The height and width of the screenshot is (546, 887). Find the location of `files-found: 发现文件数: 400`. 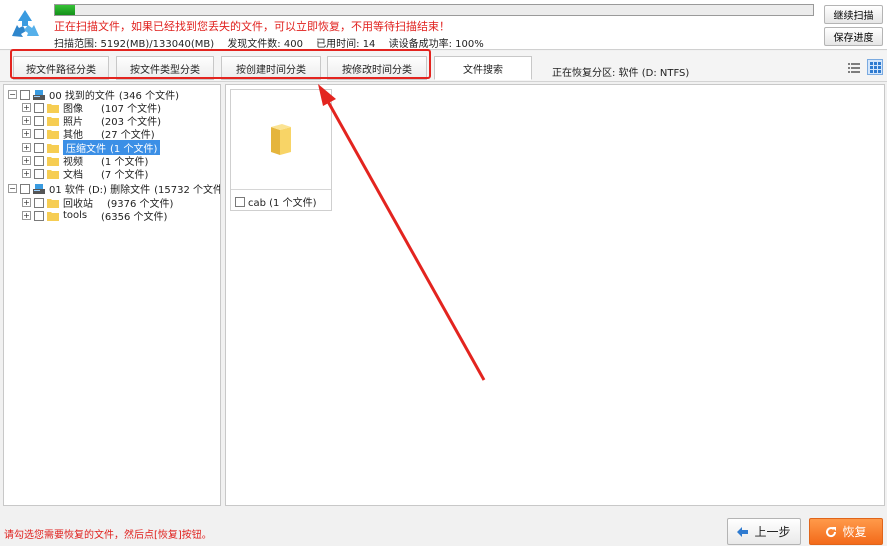

files-found: 发现文件数: 400 is located at coordinates (265, 44).